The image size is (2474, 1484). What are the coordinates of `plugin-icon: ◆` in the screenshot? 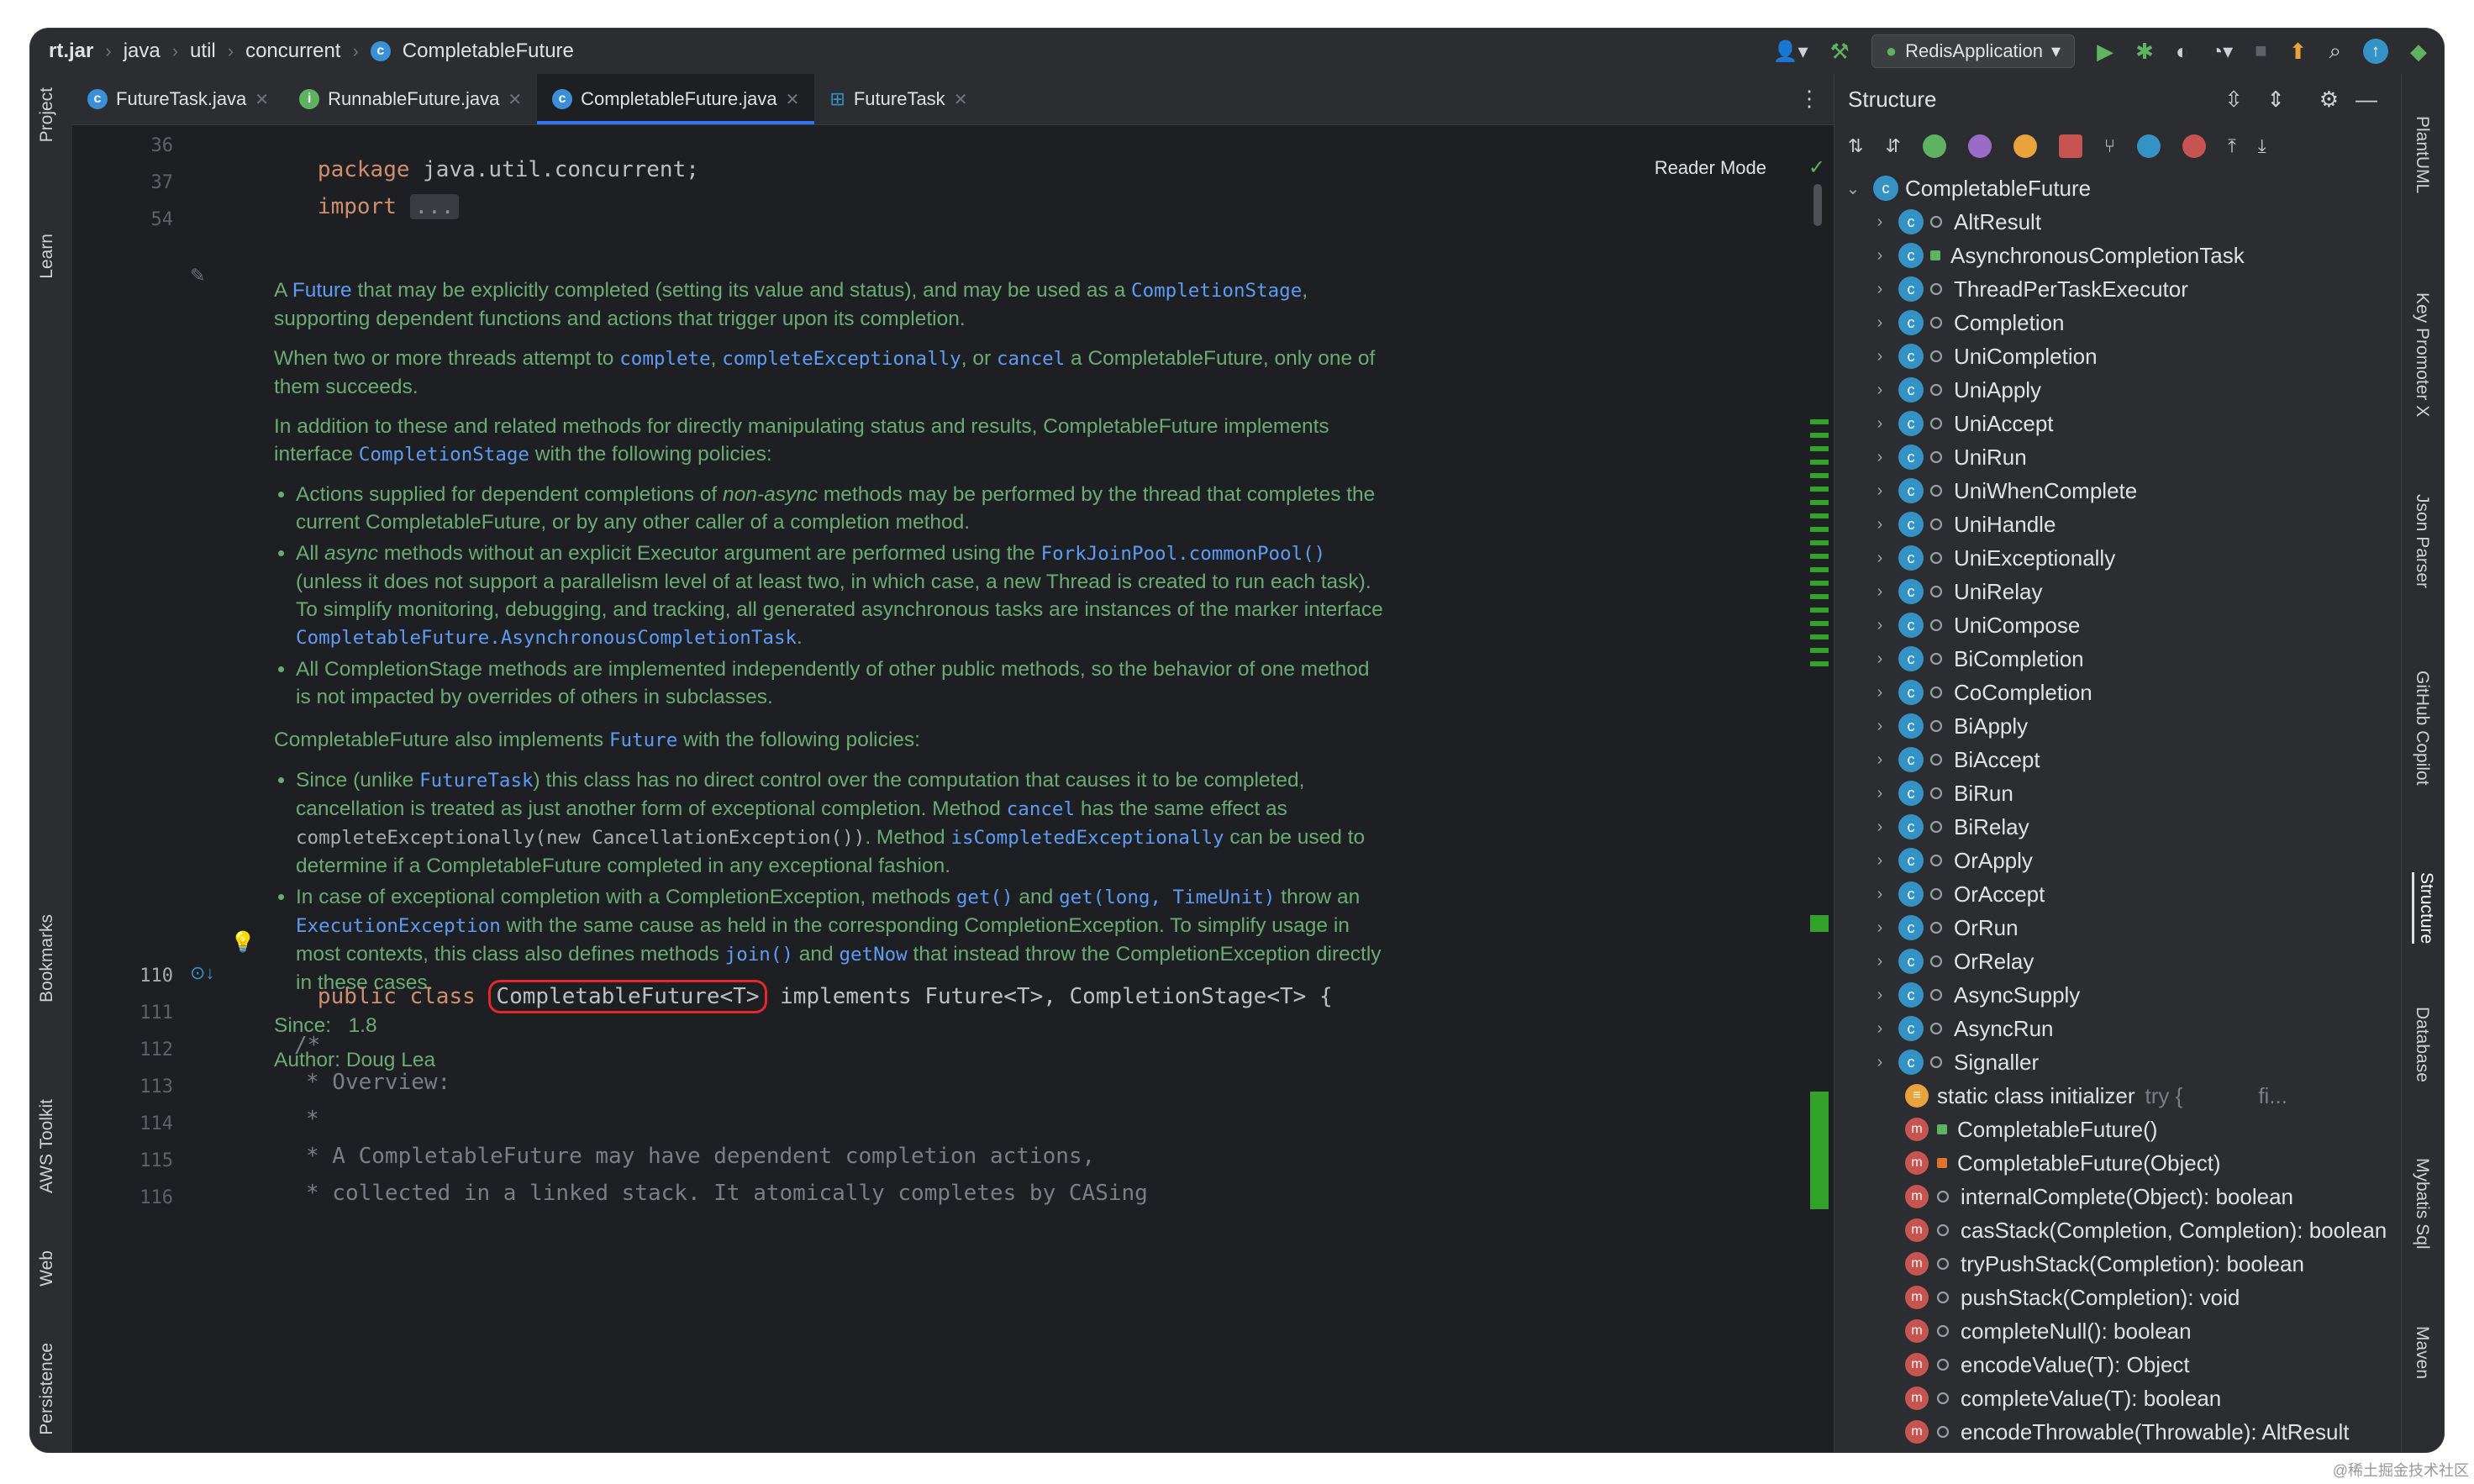 It's located at (2418, 52).